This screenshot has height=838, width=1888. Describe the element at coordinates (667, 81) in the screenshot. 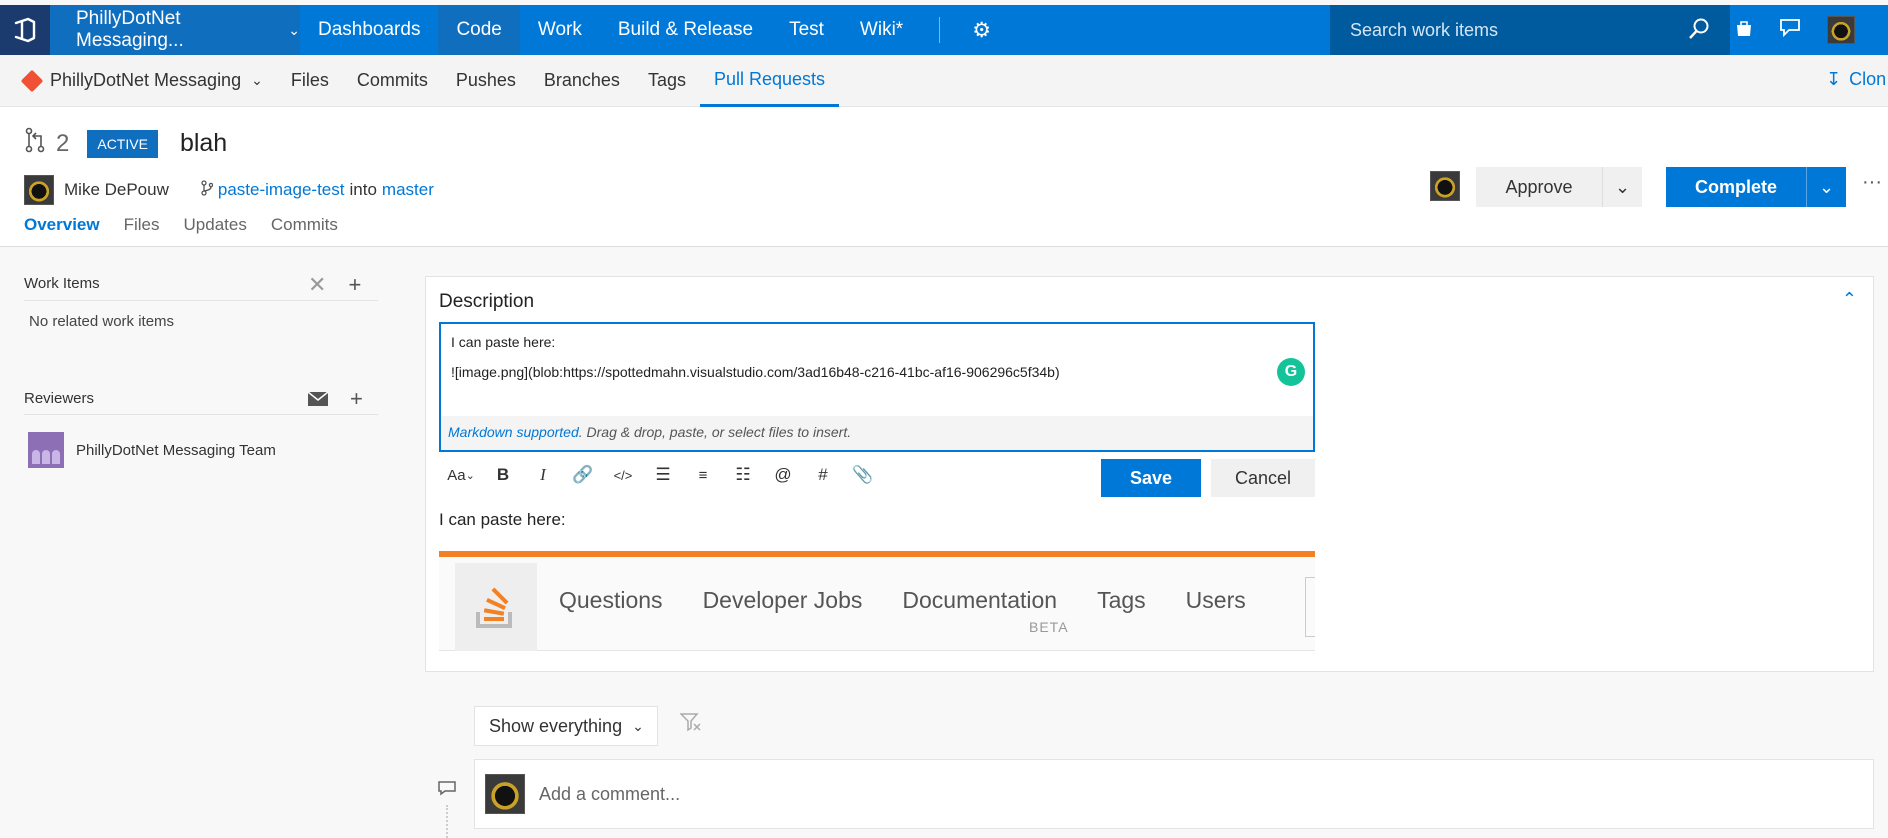

I see `tab-tags: Tags` at that location.